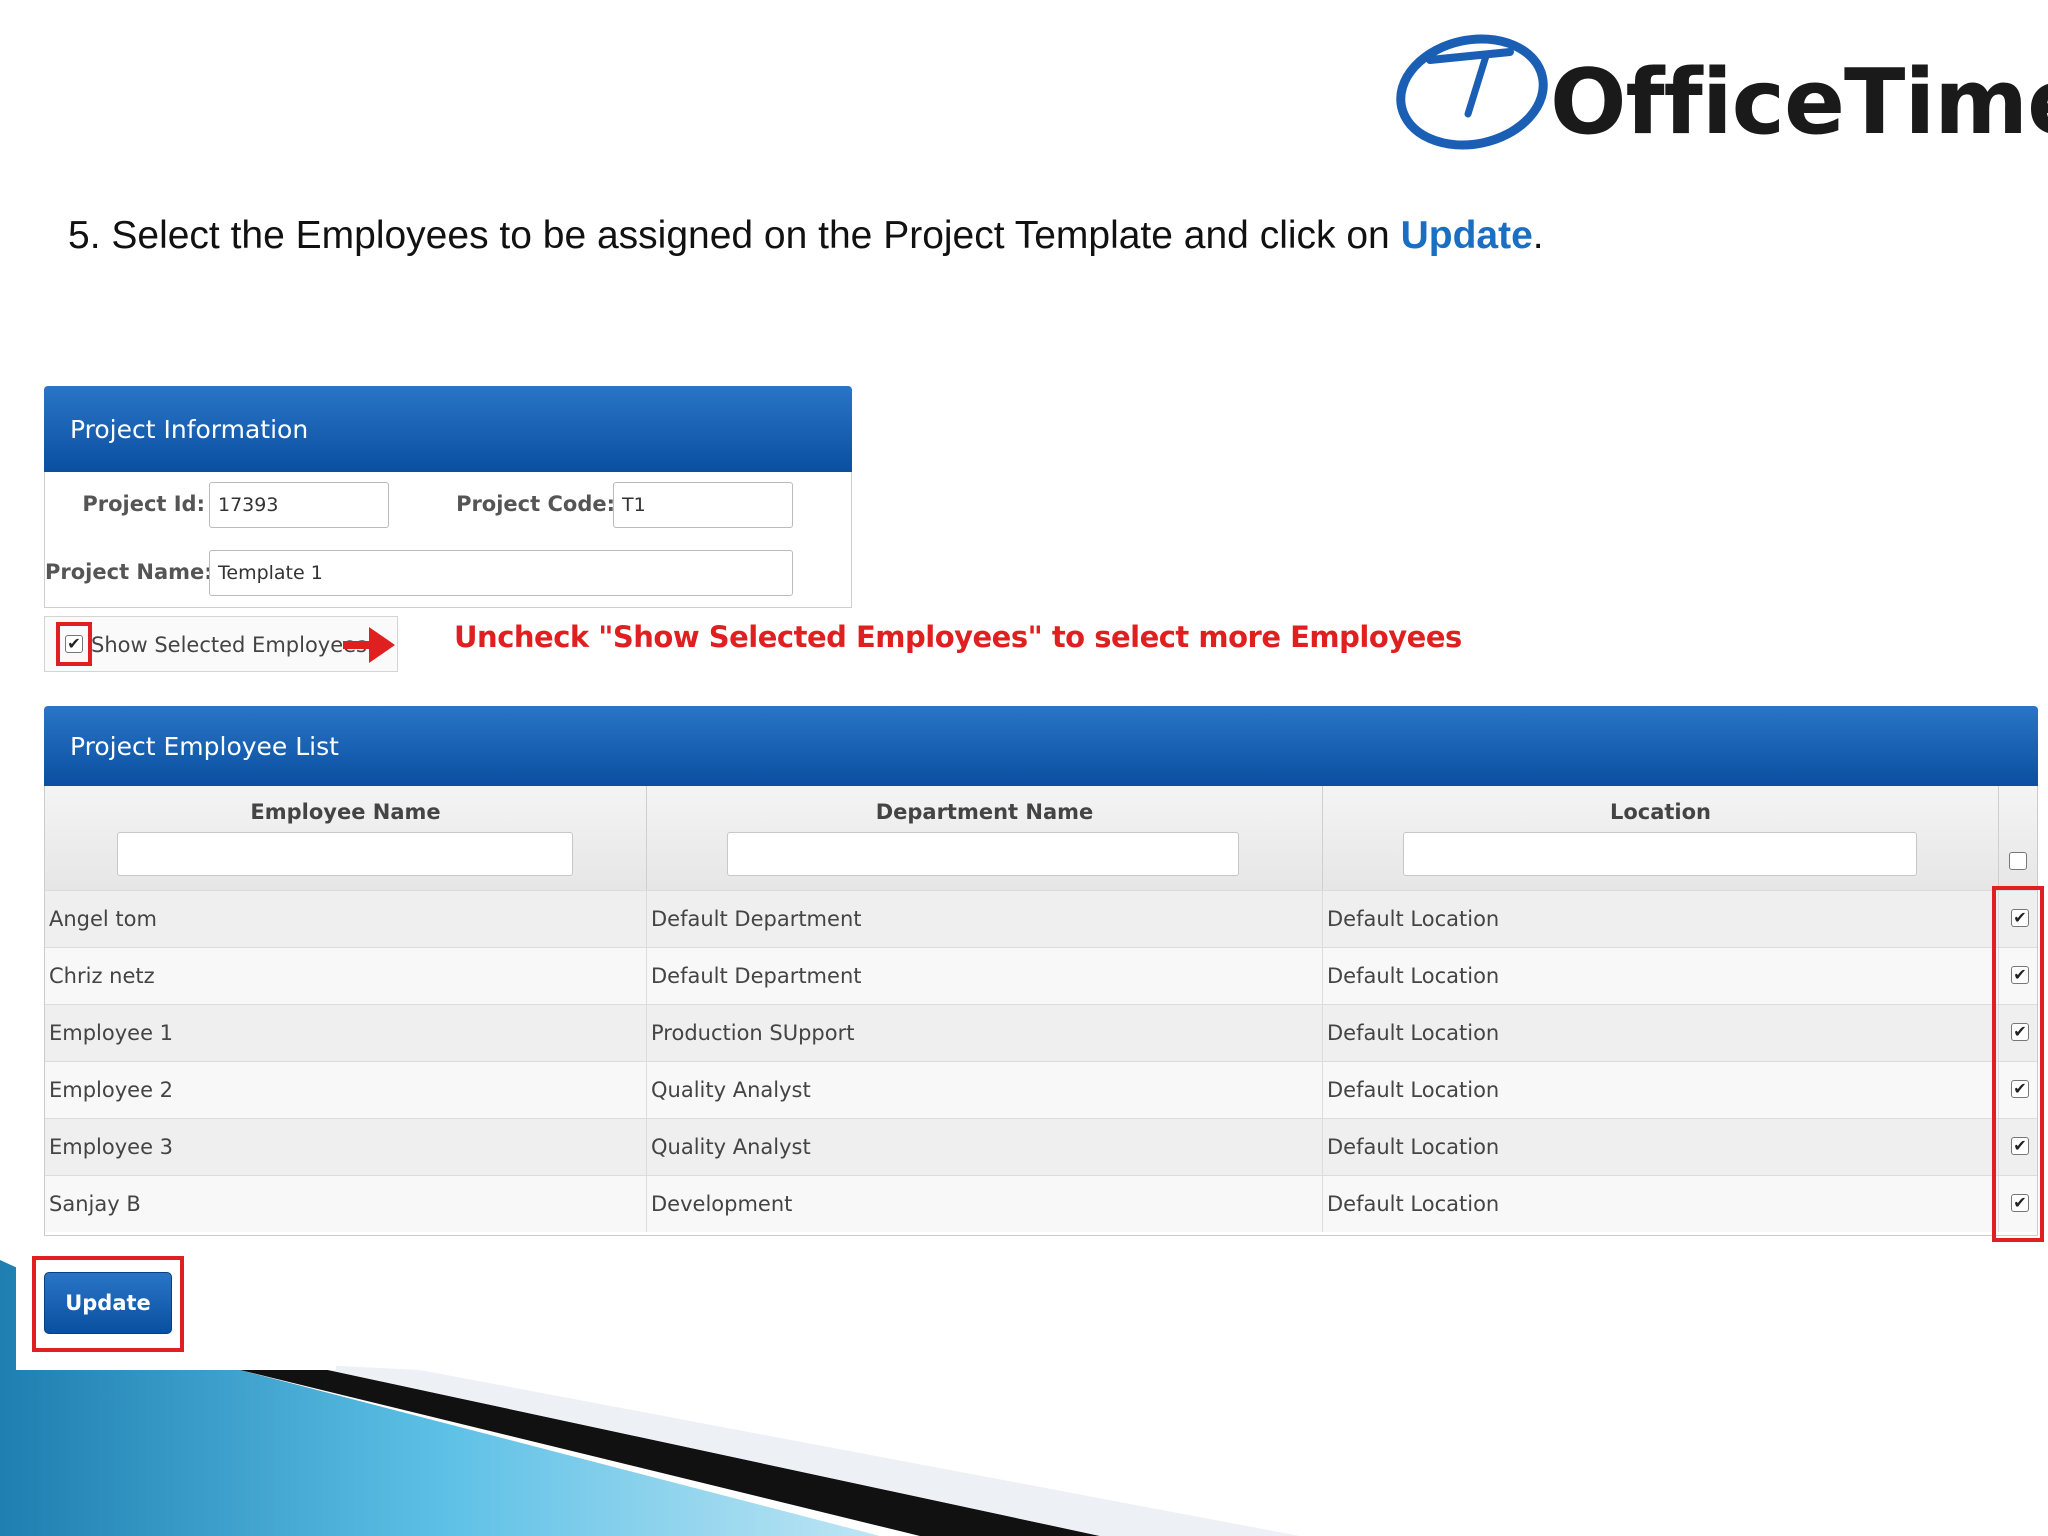 The height and width of the screenshot is (1536, 2048). What do you see at coordinates (2018, 861) in the screenshot?
I see `select-all-checkbox` at bounding box center [2018, 861].